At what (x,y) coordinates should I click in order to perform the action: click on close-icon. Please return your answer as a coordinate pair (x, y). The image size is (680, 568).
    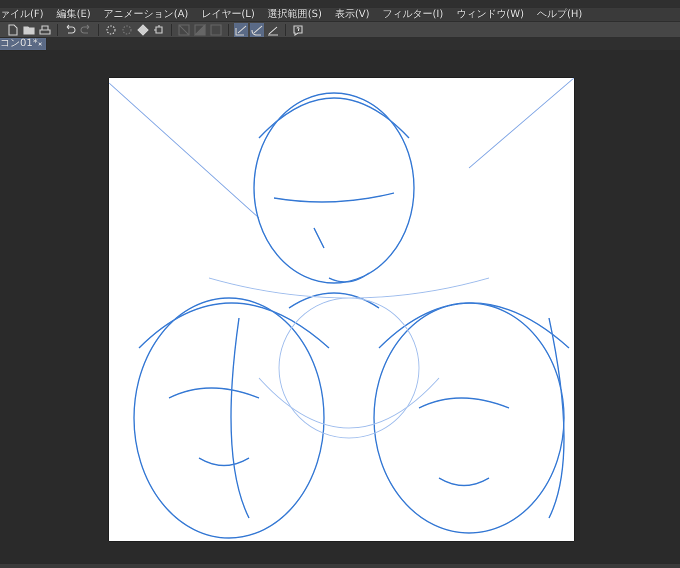
    Looking at the image, I should click on (40, 44).